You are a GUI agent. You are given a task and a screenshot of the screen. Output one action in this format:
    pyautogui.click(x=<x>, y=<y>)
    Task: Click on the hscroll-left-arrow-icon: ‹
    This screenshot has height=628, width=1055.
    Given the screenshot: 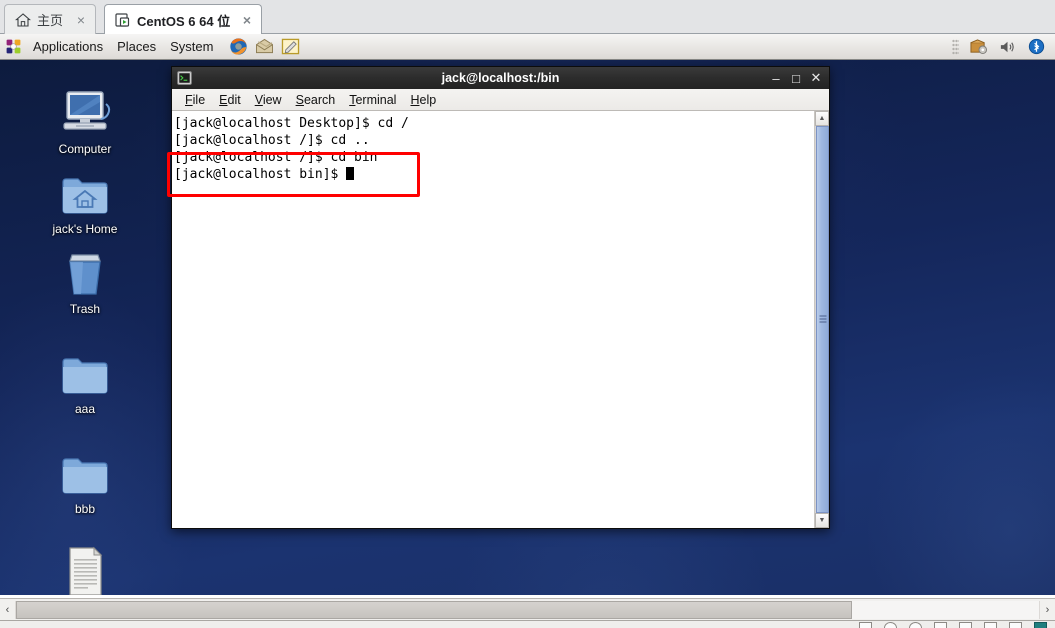 What is the action you would take?
    pyautogui.click(x=7, y=610)
    